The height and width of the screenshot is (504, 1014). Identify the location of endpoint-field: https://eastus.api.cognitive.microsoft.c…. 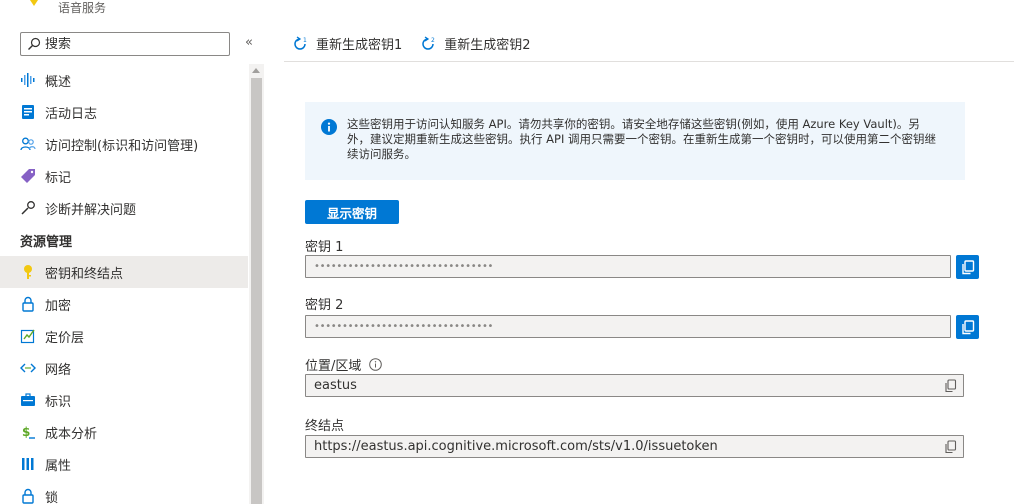
(634, 446).